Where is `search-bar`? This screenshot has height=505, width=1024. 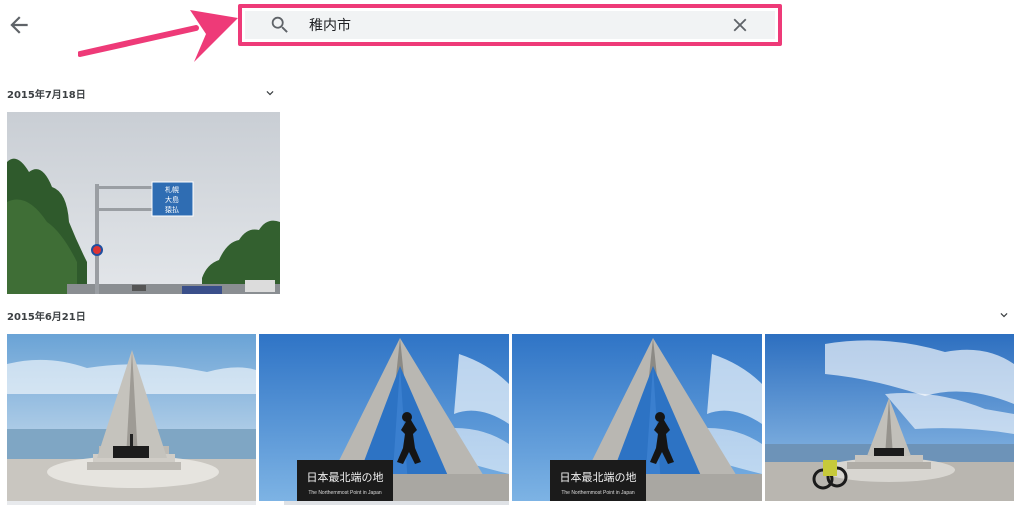 search-bar is located at coordinates (510, 25).